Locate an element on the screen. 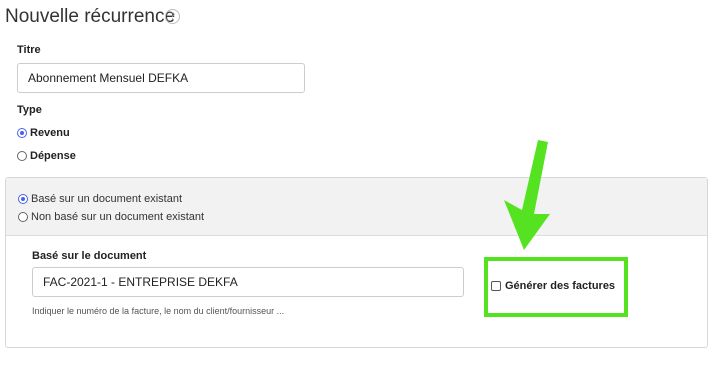 Image resolution: width=712 pixels, height=370 pixels. source-option-existing-label: Basé sur un document existant is located at coordinates (107, 199).